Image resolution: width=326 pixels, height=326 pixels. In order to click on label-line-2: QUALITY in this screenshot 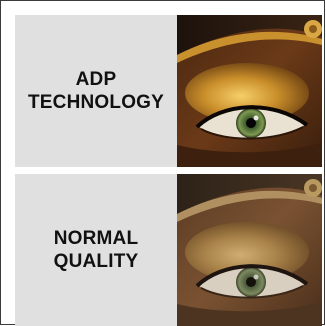, I will do `click(96, 261)`.